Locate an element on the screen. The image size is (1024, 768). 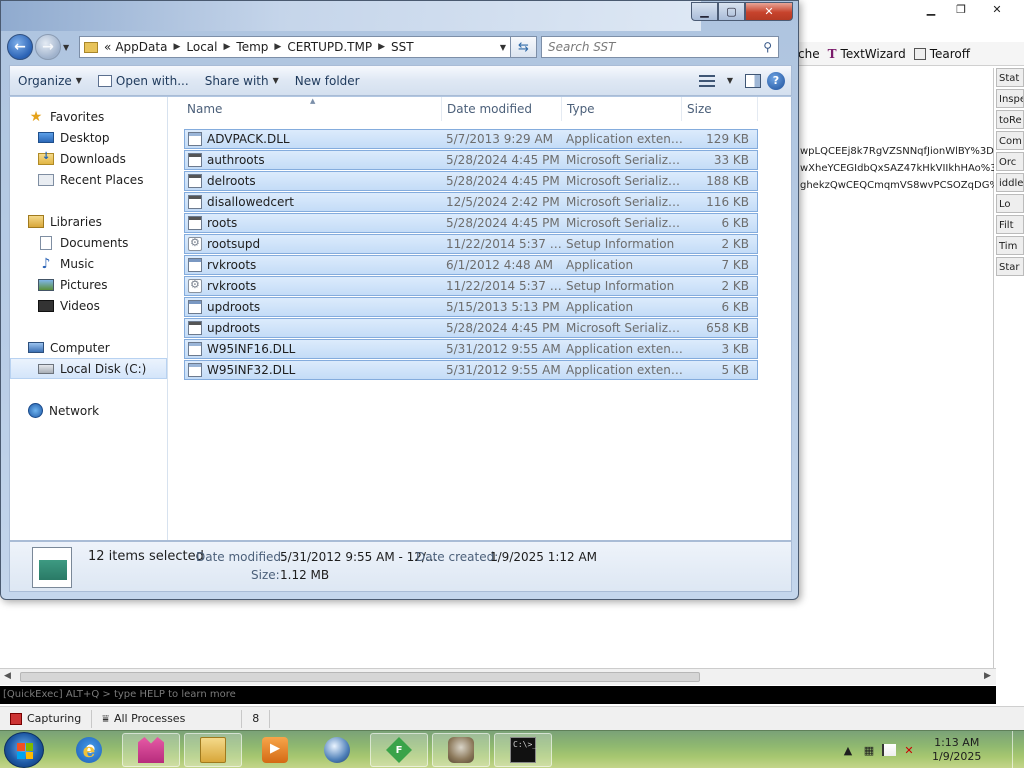
nav-favorites: ★ Favorites is located at coordinates (66, 116).